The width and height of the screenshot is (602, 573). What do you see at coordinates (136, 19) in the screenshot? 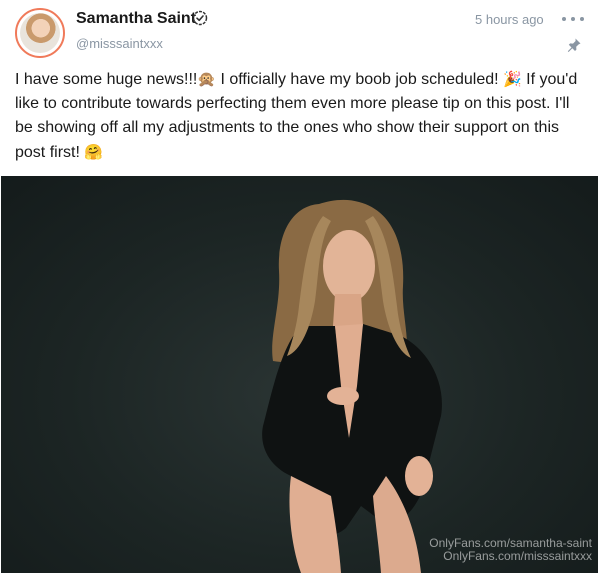
I see `author-name: Samantha Saint` at bounding box center [136, 19].